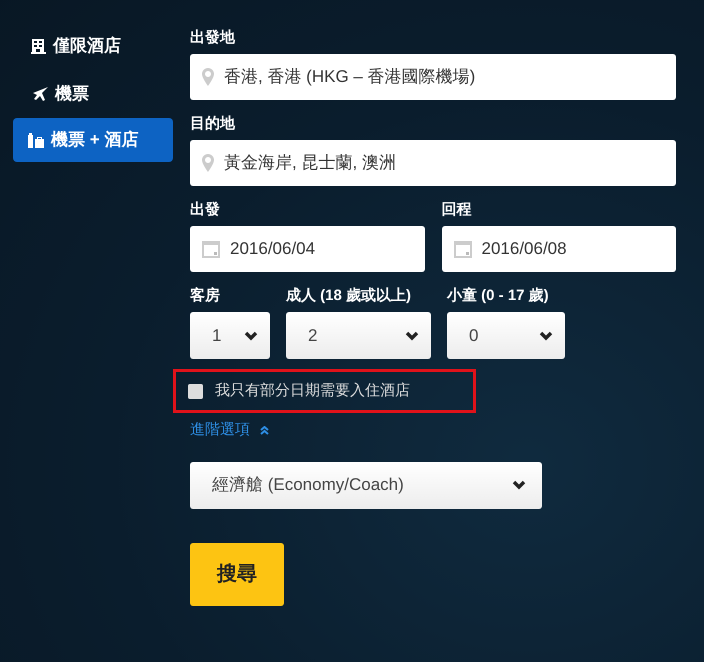  Describe the element at coordinates (213, 38) in the screenshot. I see `field-label: 出發地` at that location.